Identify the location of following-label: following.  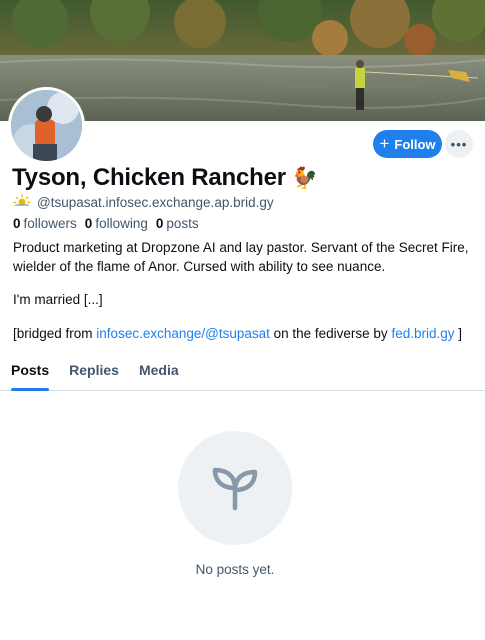
(121, 223).